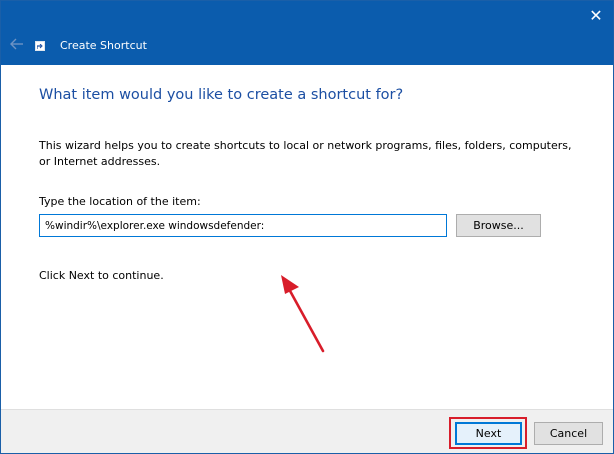  I want to click on close-icon: ✕, so click(596, 15).